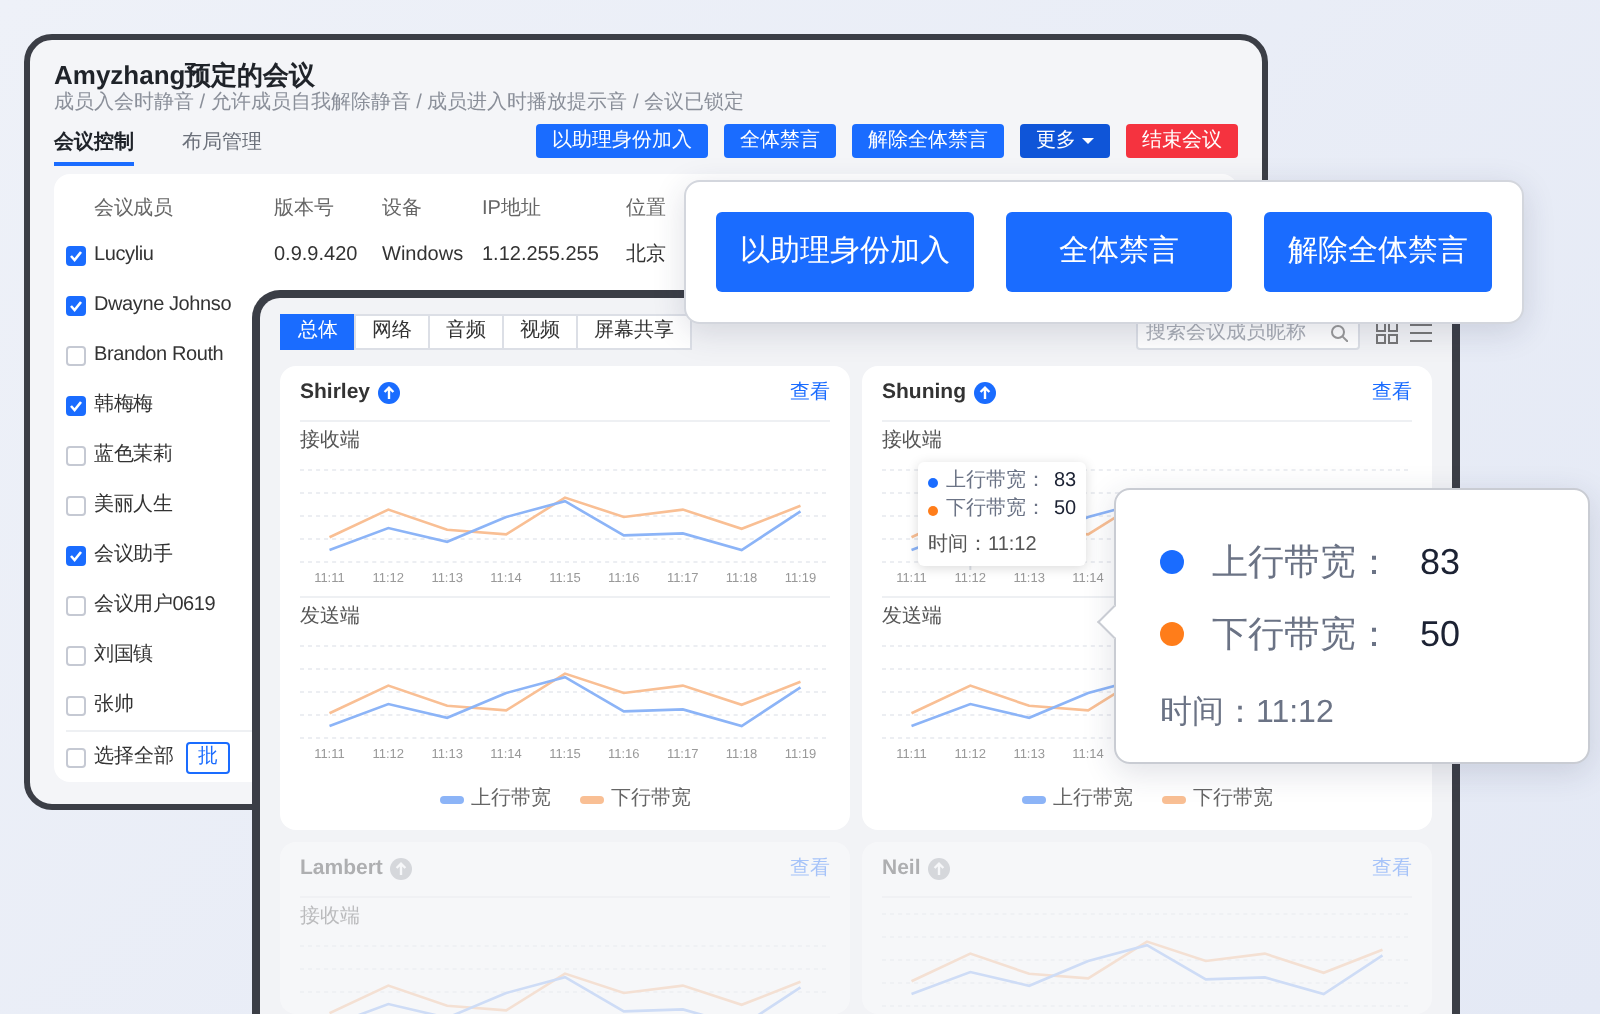  What do you see at coordinates (134, 209) in the screenshot?
I see `column-header: 会议成员` at bounding box center [134, 209].